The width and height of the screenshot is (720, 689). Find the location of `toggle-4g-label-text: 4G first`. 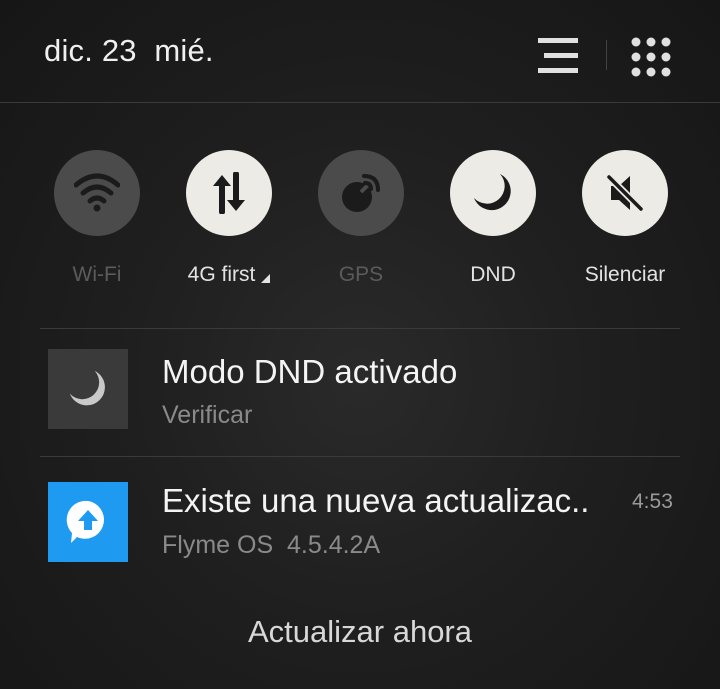

toggle-4g-label-text: 4G first is located at coordinates (221, 274).